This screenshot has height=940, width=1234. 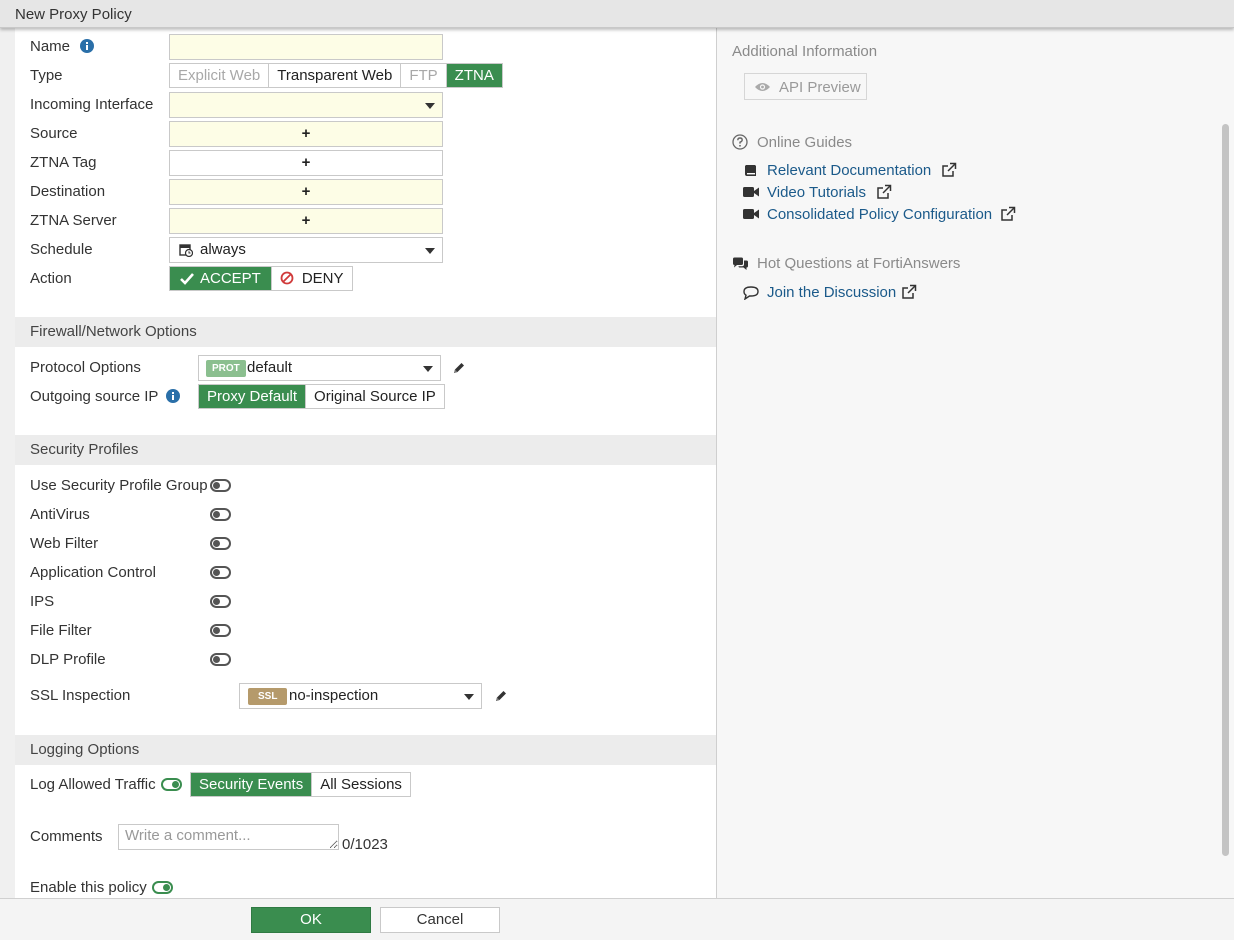 What do you see at coordinates (440, 920) in the screenshot?
I see `cancel-button: Cancel` at bounding box center [440, 920].